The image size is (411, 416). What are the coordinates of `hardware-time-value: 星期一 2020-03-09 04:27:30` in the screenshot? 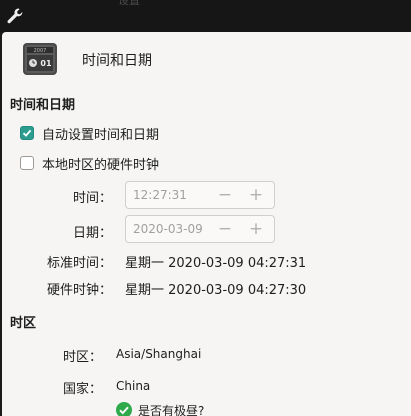 It's located at (216, 290).